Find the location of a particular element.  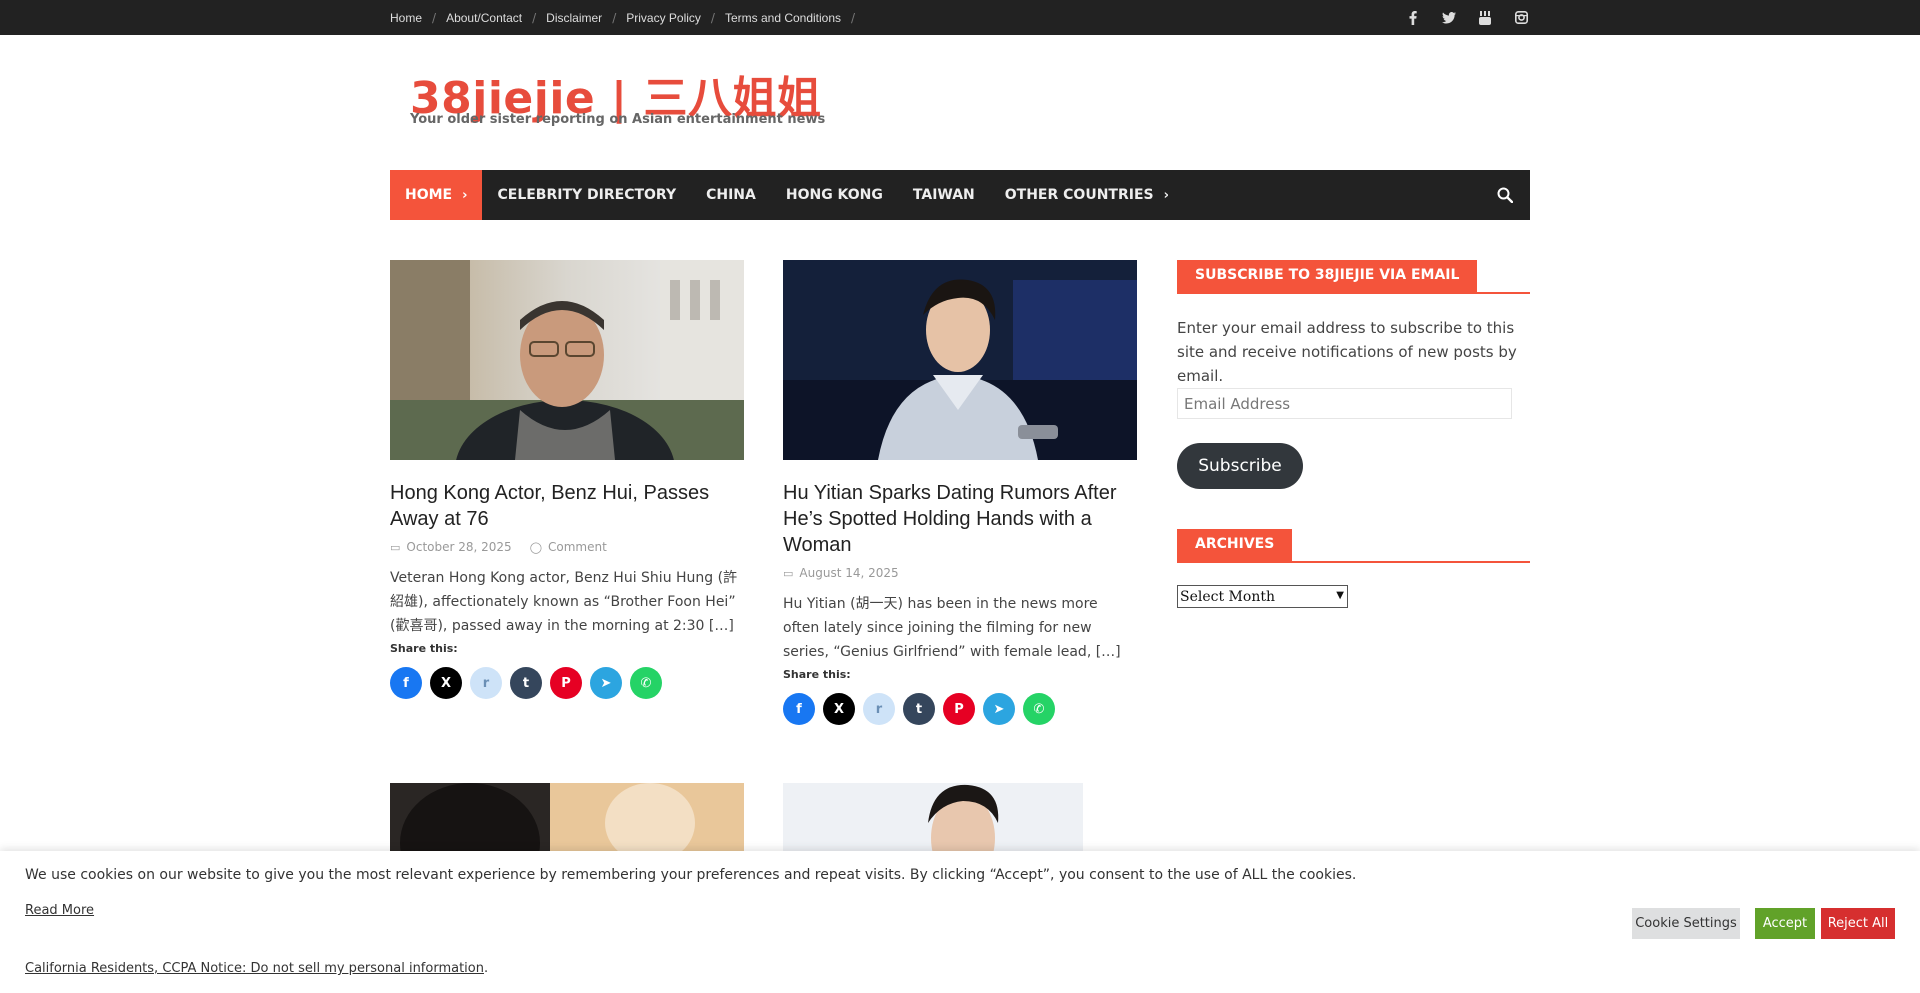

chevron-down-icon: ▼ is located at coordinates (1340, 595).